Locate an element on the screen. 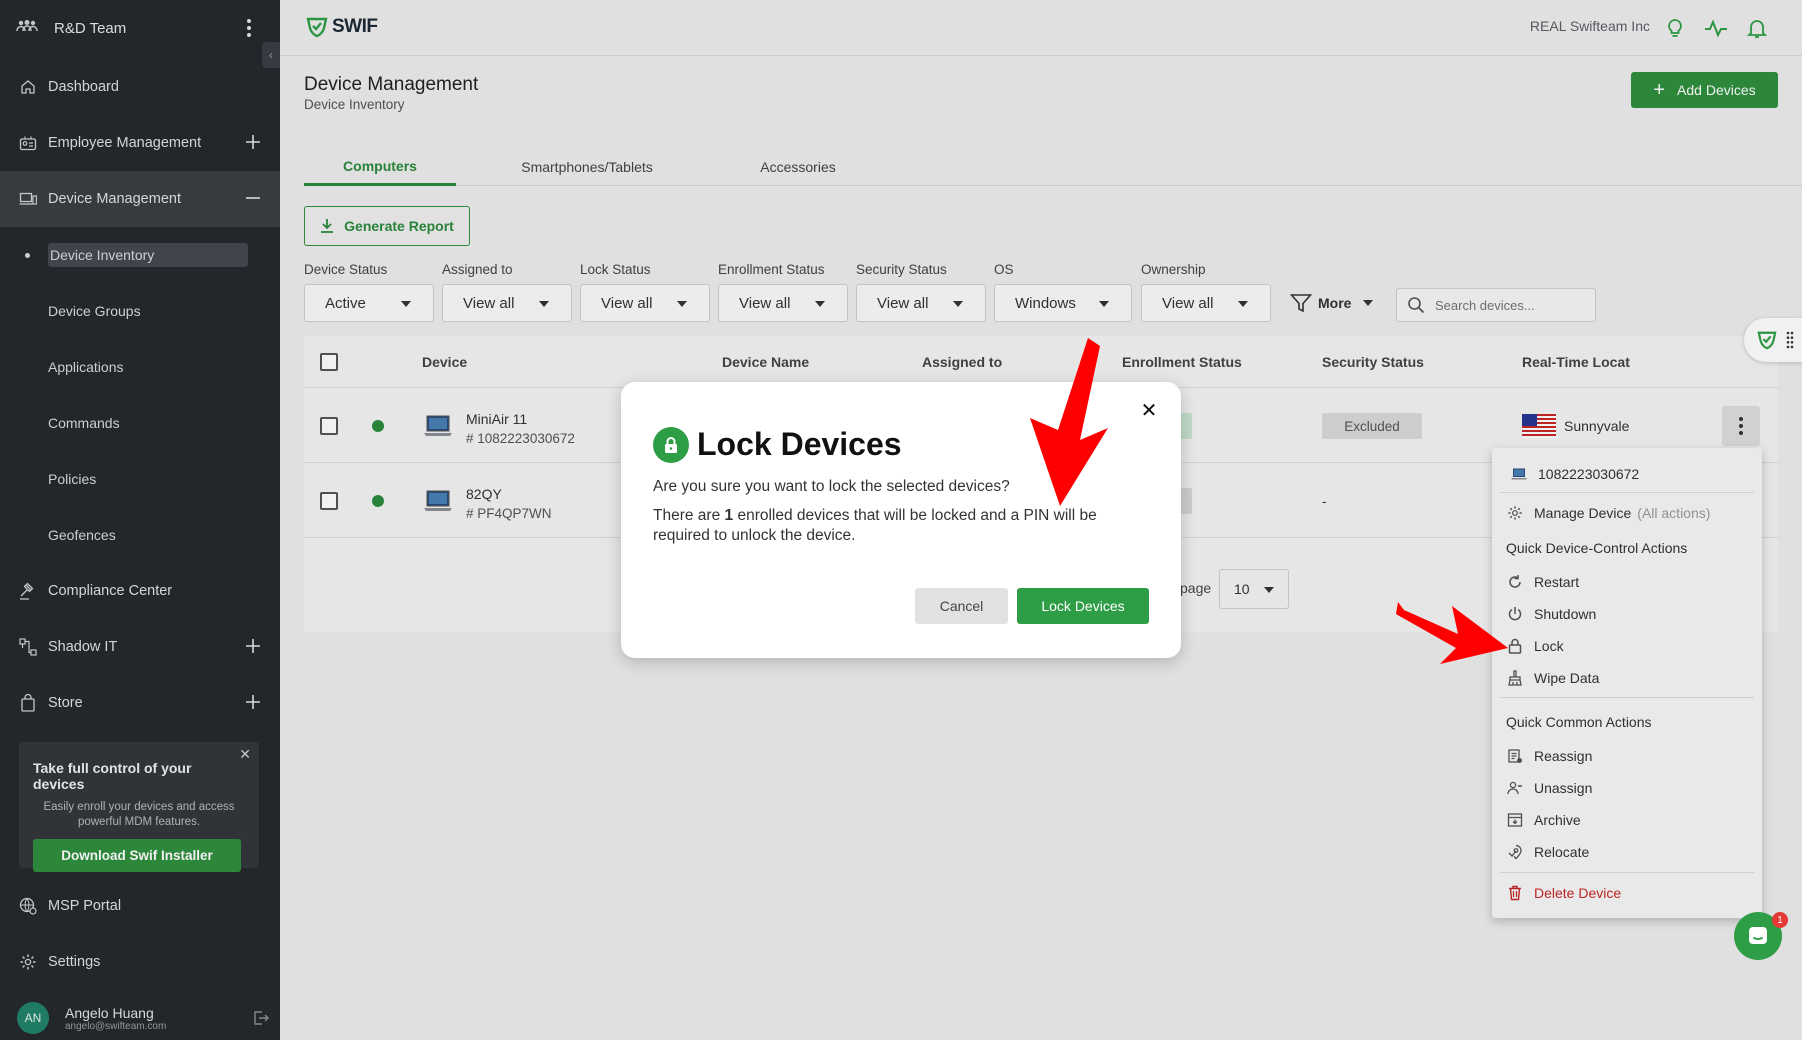 The height and width of the screenshot is (1040, 1802). lock-icon is located at coordinates (671, 444).